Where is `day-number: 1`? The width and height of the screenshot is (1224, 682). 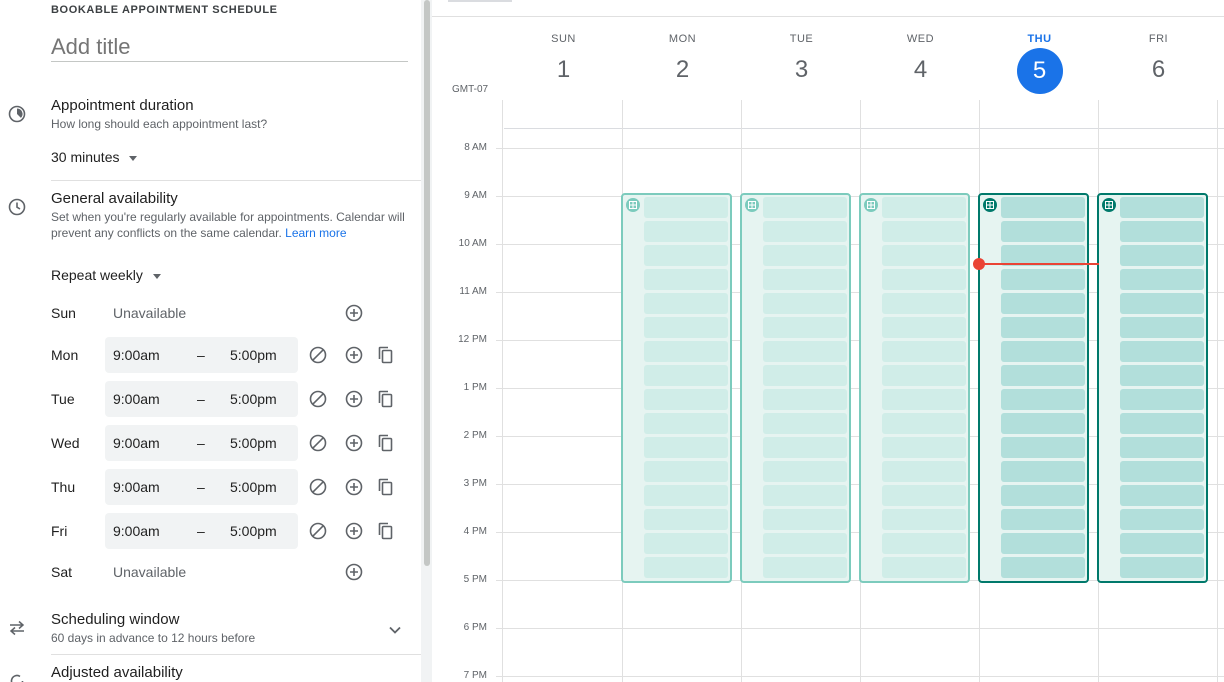 day-number: 1 is located at coordinates (563, 70).